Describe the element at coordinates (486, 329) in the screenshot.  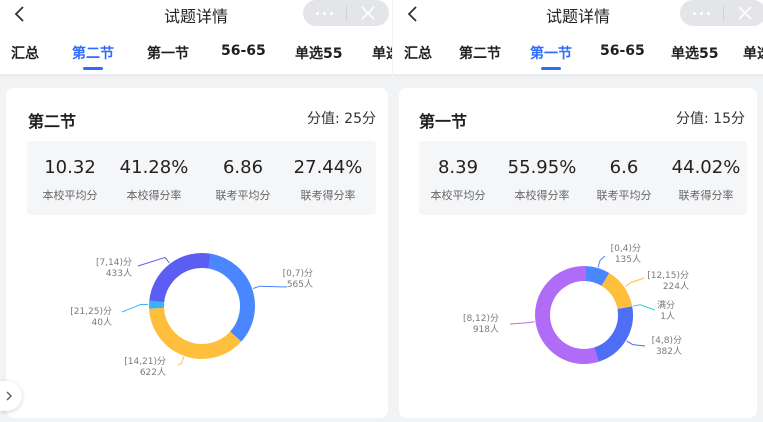
I see `segment-count-label: 918人` at that location.